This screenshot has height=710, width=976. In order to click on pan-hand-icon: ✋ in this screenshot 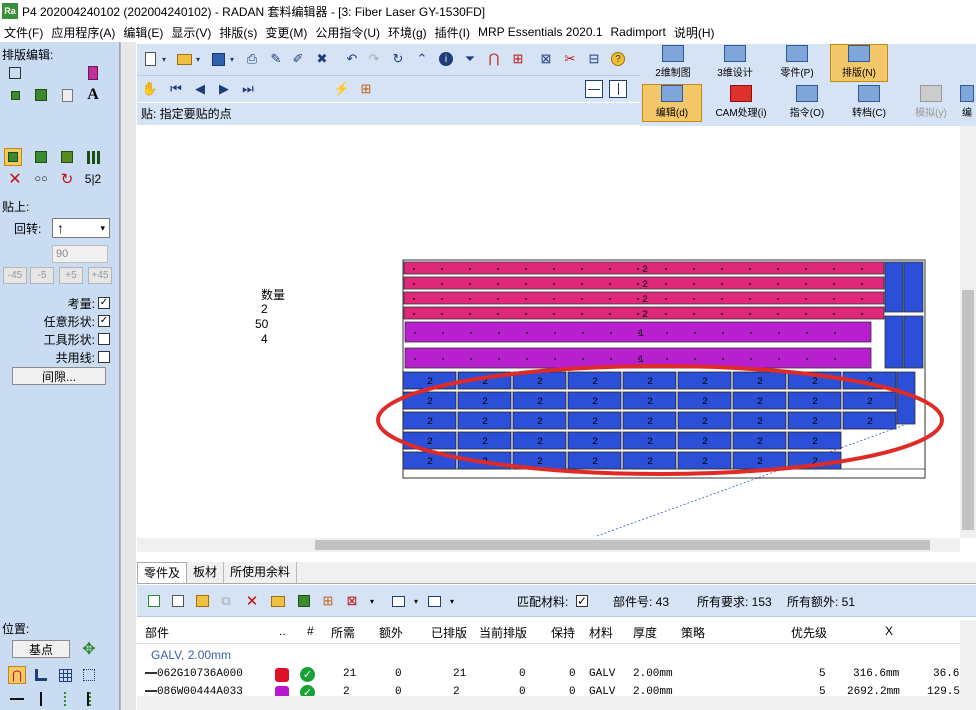, I will do `click(150, 89)`.